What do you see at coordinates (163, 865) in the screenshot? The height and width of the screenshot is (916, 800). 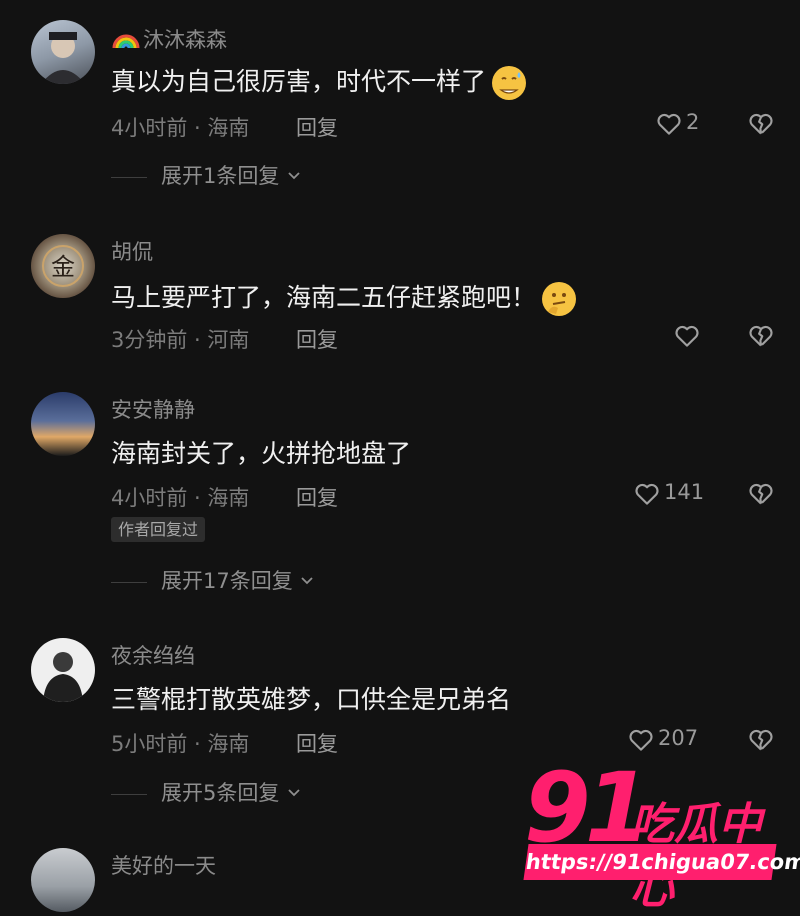 I see `username: 美好的一天` at bounding box center [163, 865].